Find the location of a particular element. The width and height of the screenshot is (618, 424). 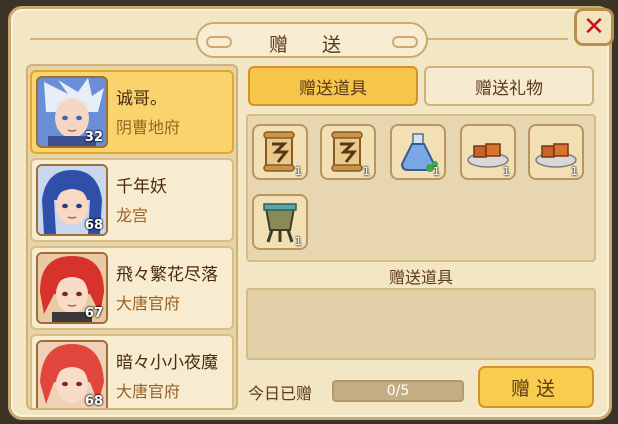

level-badge: 67 is located at coordinates (93, 313).